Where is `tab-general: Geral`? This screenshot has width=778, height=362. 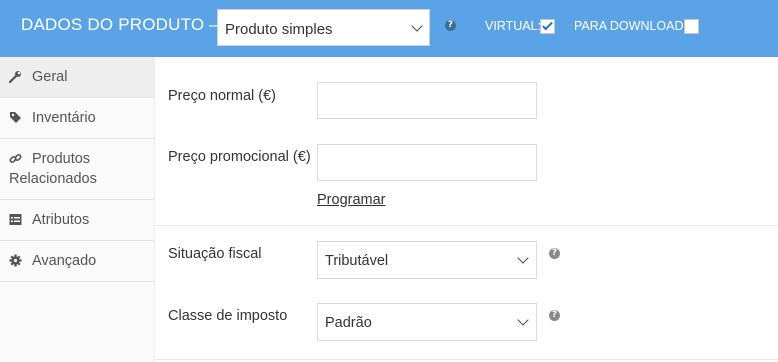
tab-general: Geral is located at coordinates (77, 77).